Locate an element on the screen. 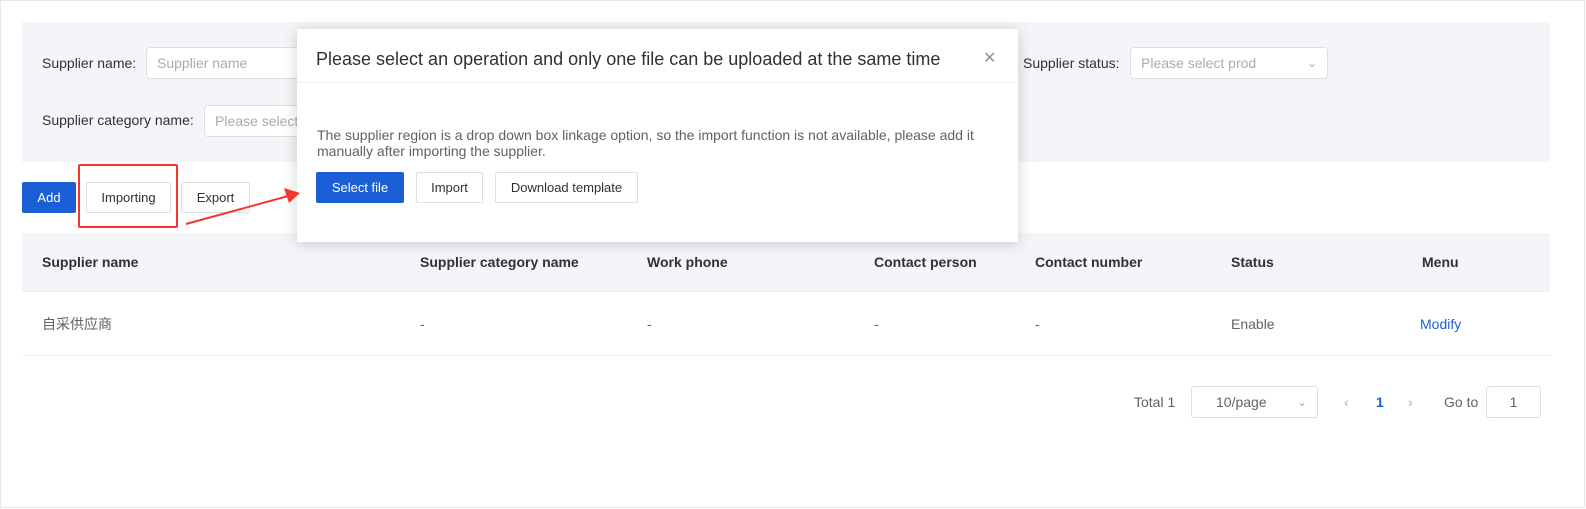 The image size is (1586, 509). supplier-name-label: Supplier name: is located at coordinates (89, 63).